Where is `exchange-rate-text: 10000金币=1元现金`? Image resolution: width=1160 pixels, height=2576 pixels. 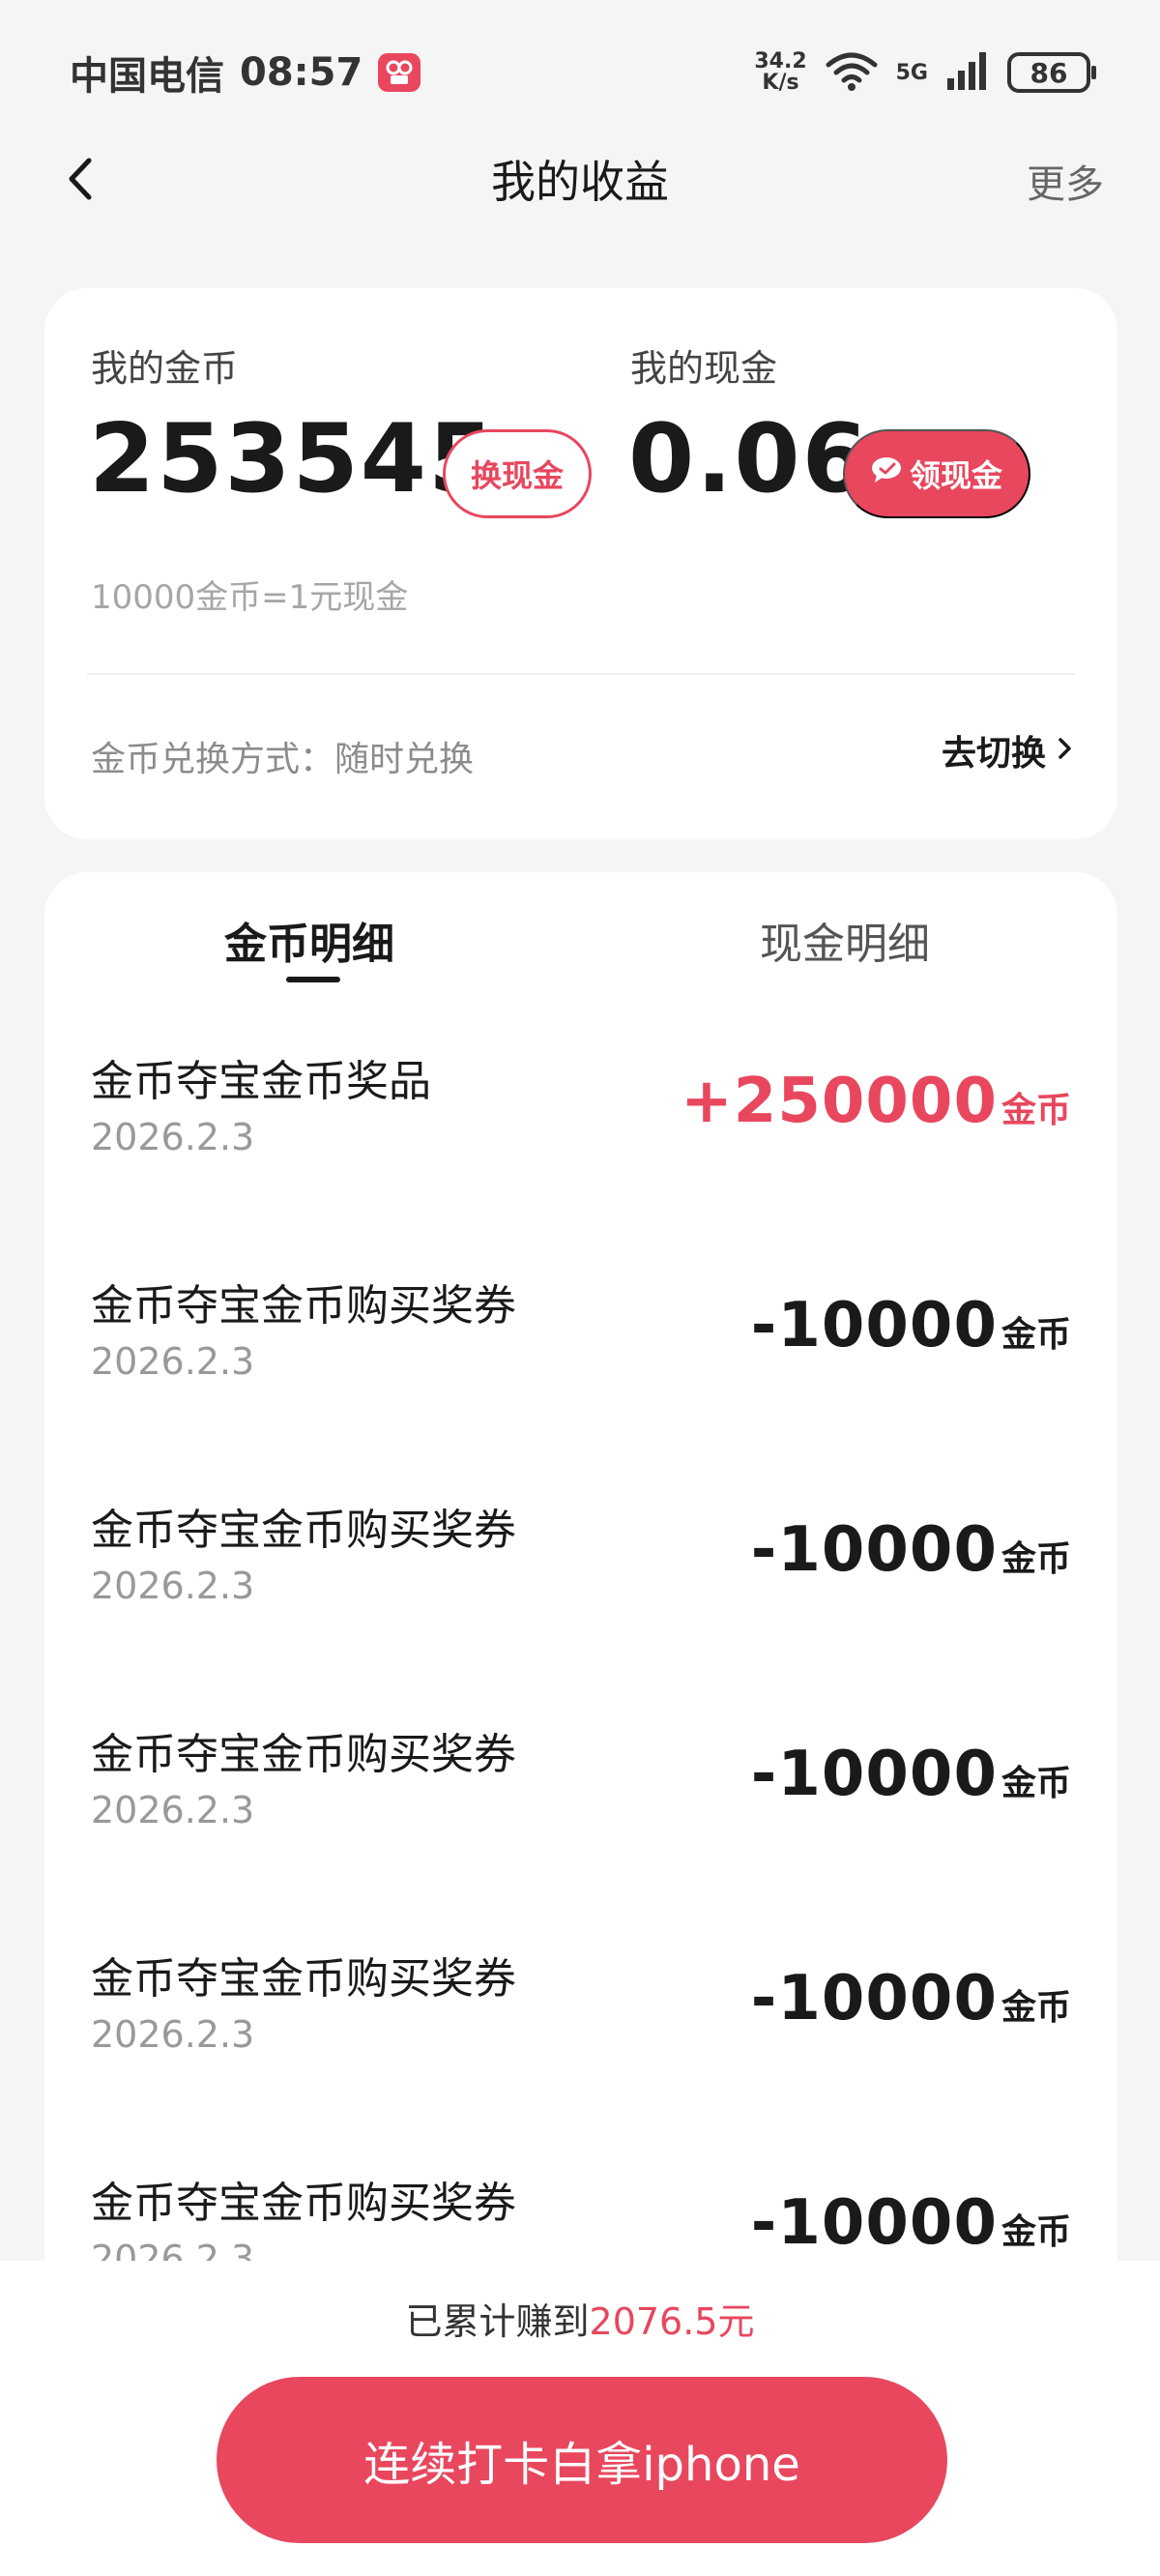 exchange-rate-text: 10000金币=1元现金 is located at coordinates (250, 597).